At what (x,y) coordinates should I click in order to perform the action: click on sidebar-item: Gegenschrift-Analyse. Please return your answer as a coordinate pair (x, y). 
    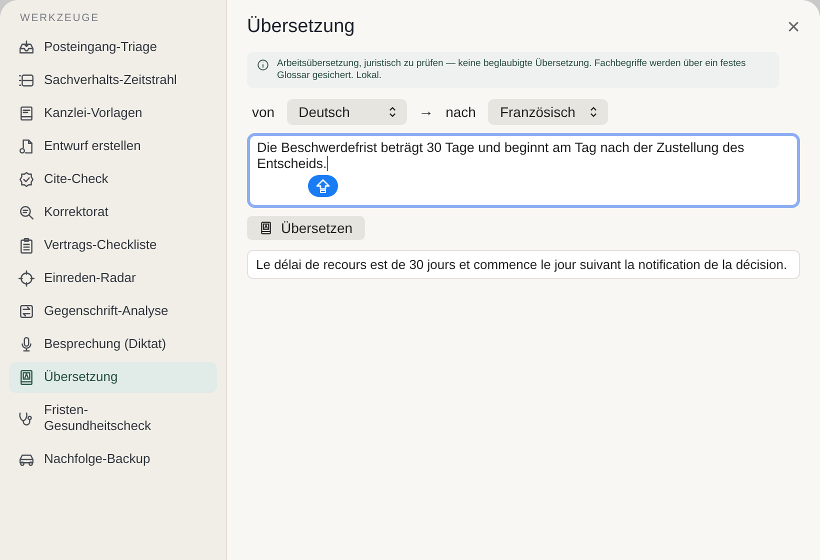
    Looking at the image, I should click on (113, 311).